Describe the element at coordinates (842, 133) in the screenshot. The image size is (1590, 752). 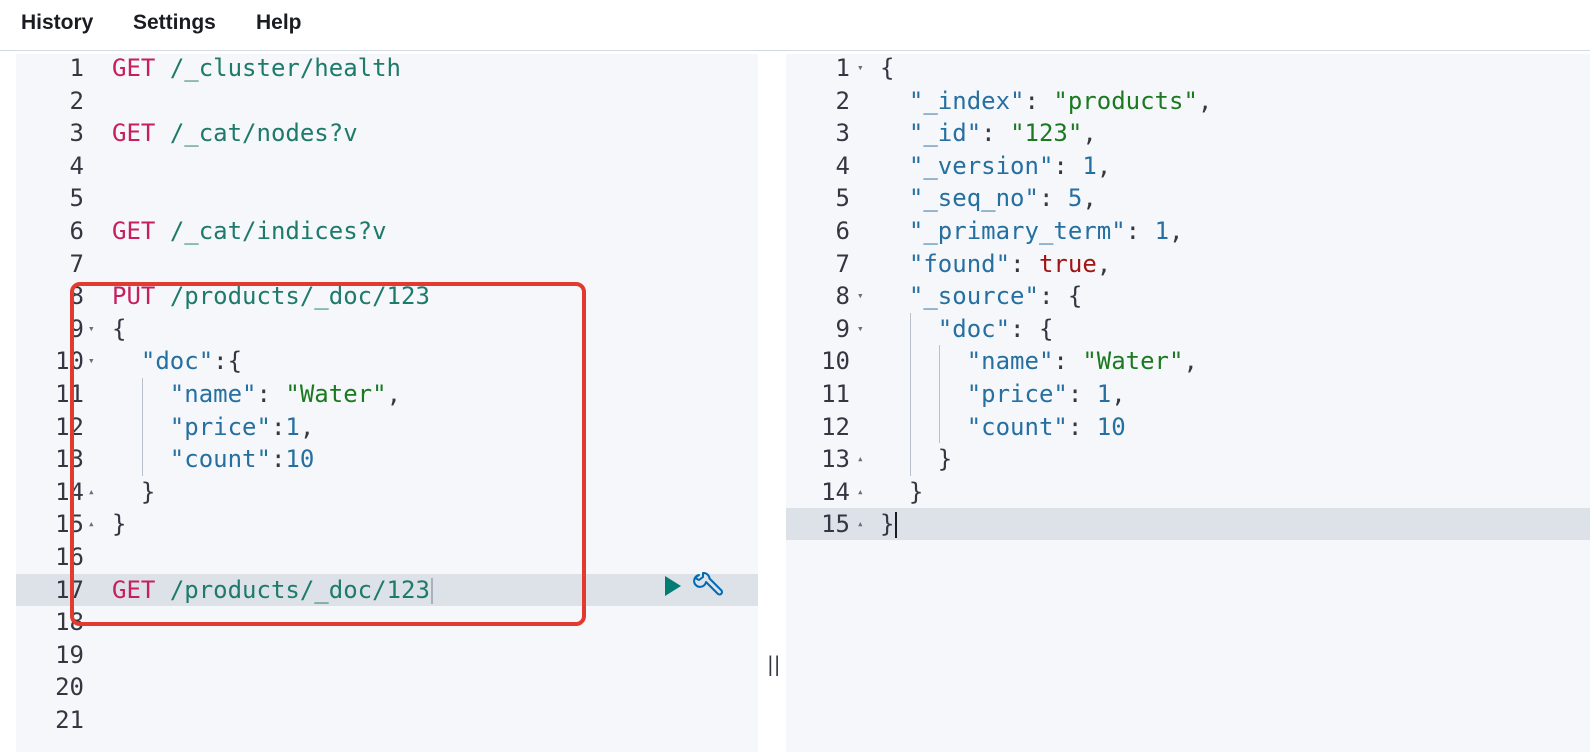
I see `line-number: 3` at that location.